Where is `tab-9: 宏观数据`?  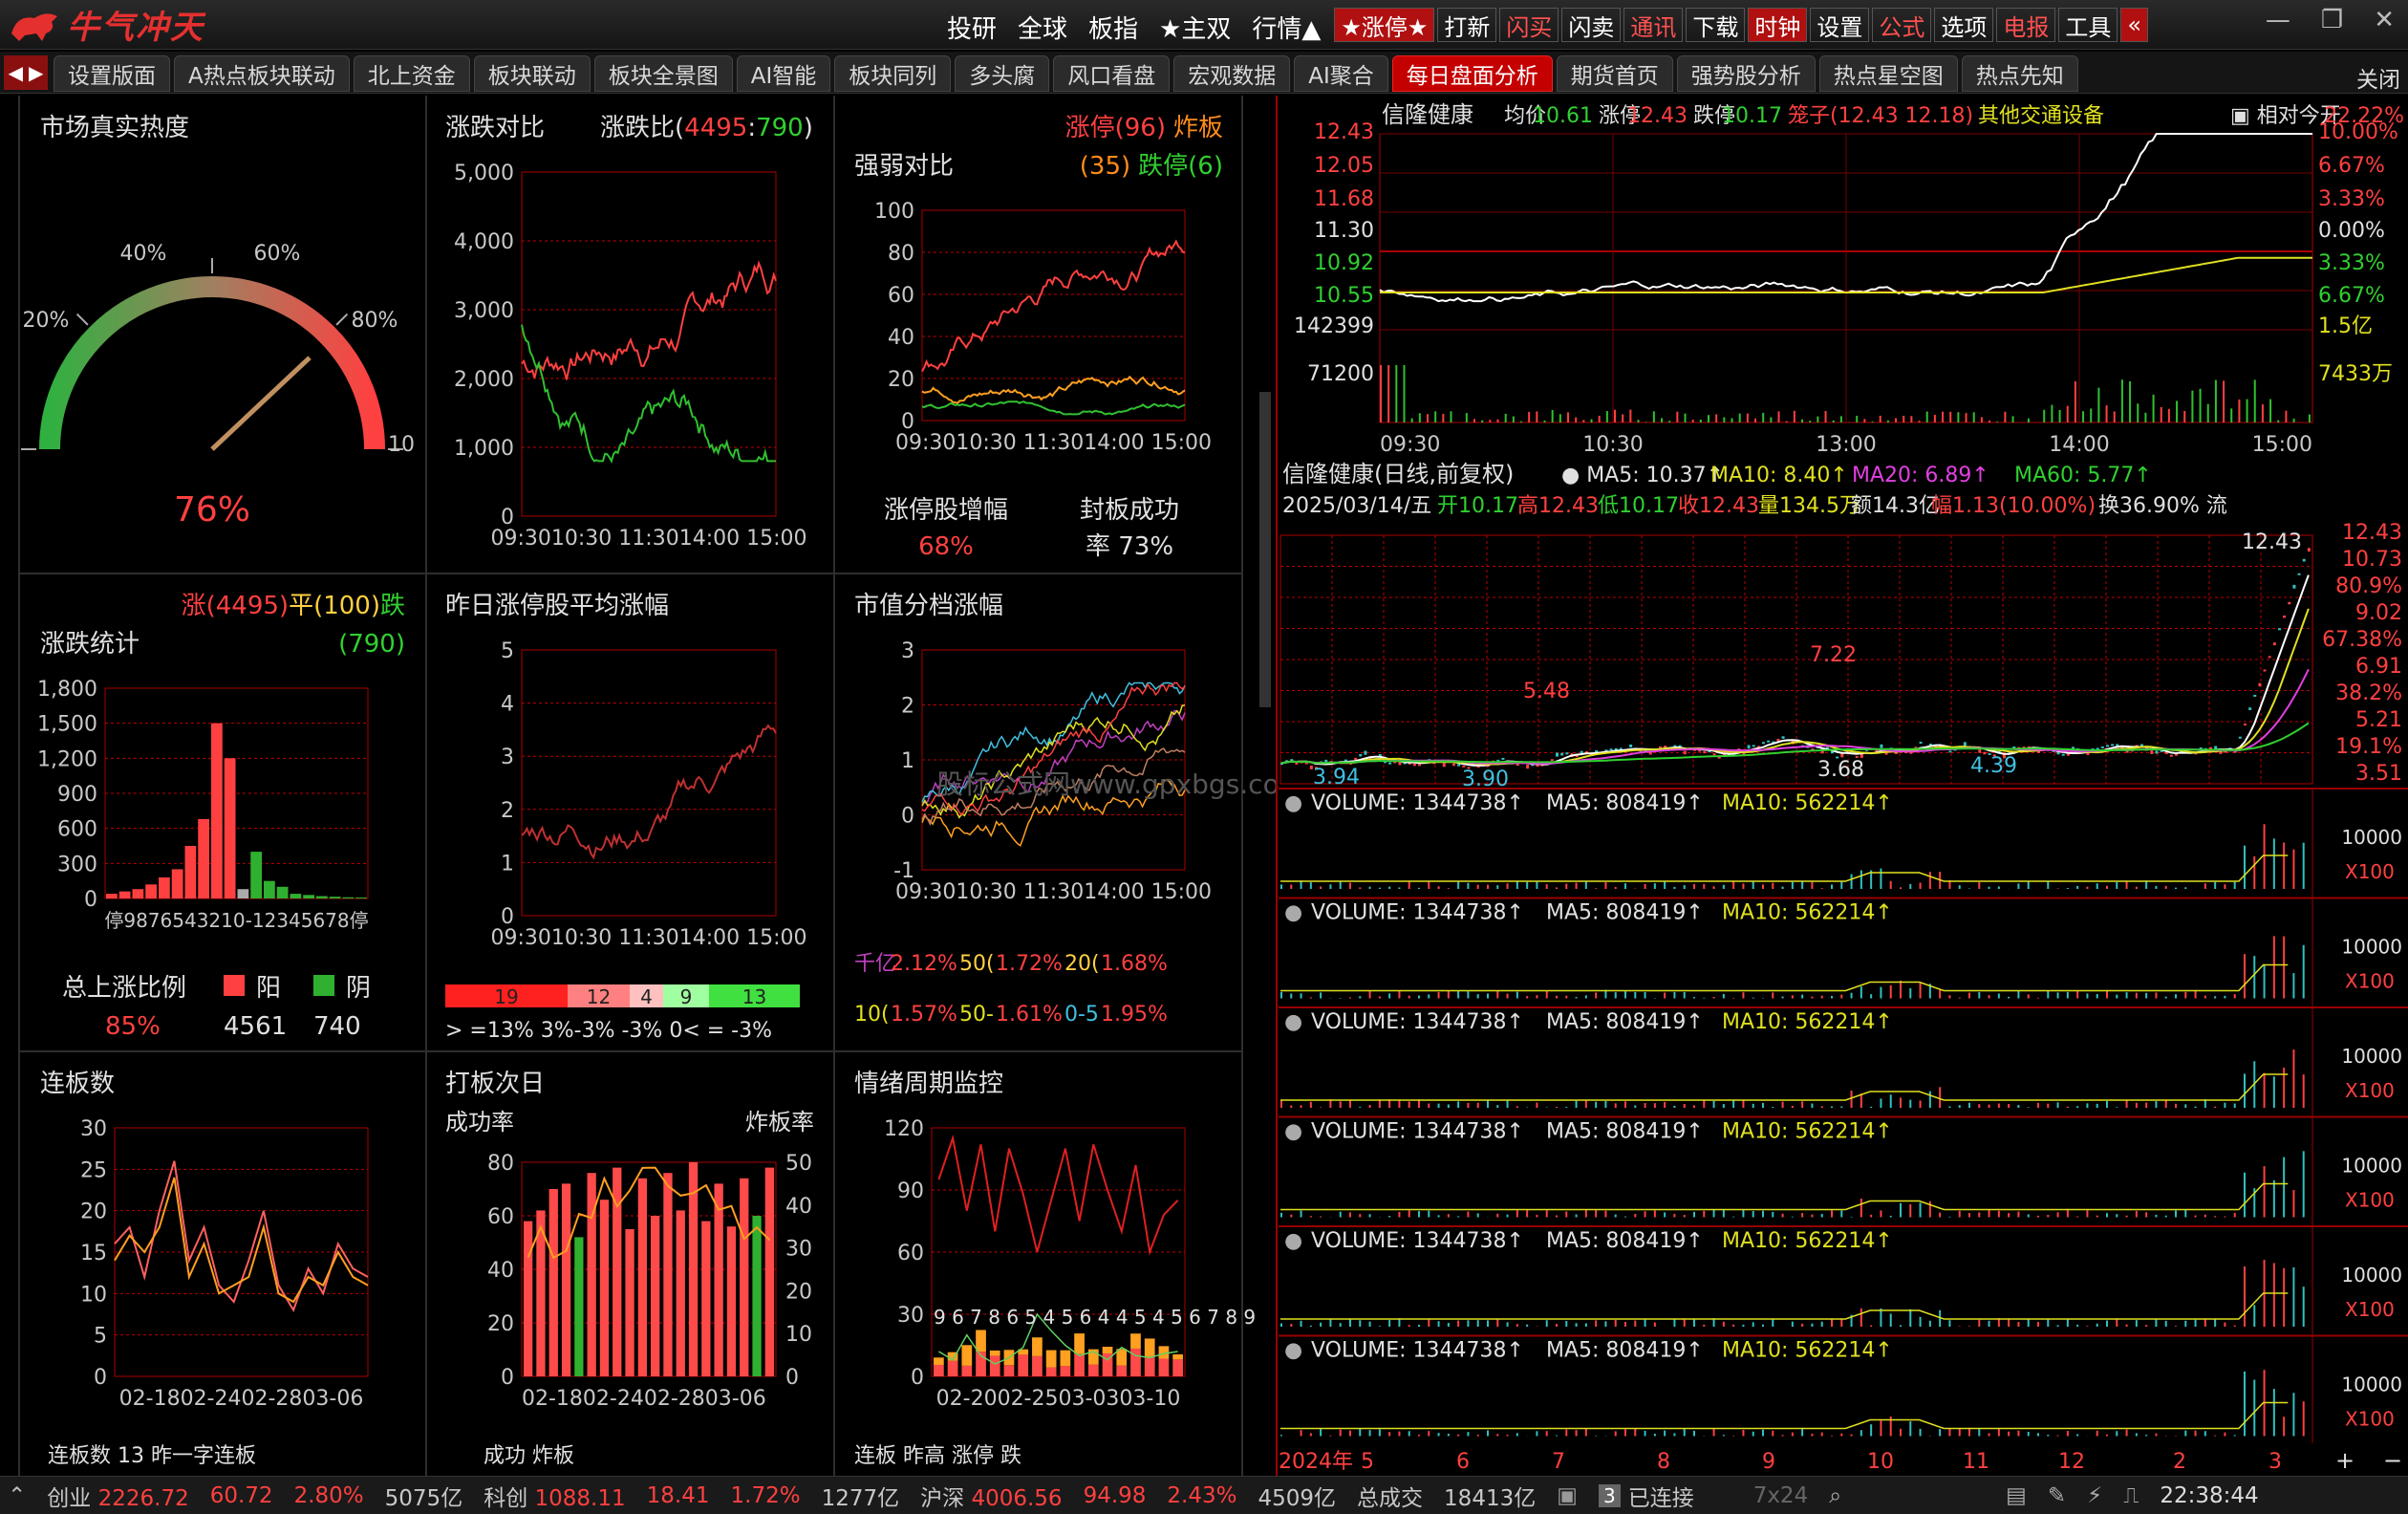 tab-9: 宏观数据 is located at coordinates (1232, 73).